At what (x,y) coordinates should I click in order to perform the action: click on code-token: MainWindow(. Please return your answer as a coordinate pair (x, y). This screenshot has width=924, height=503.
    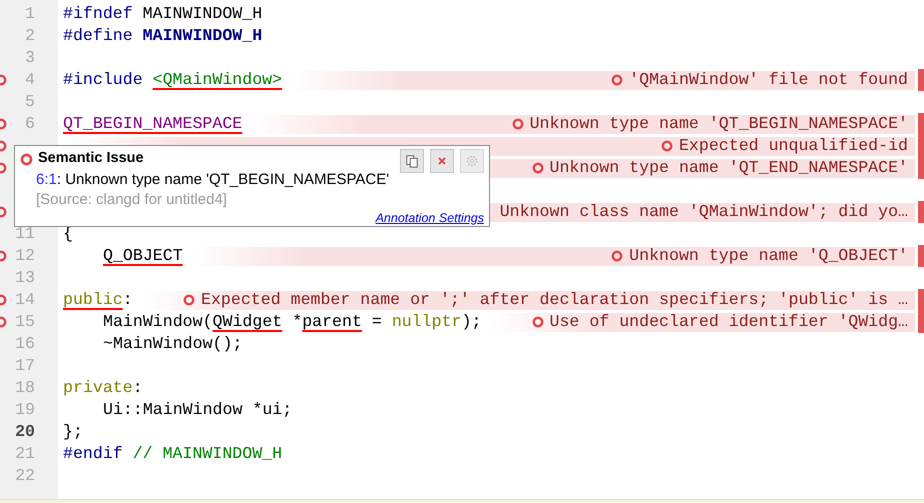
    Looking at the image, I should click on (158, 322).